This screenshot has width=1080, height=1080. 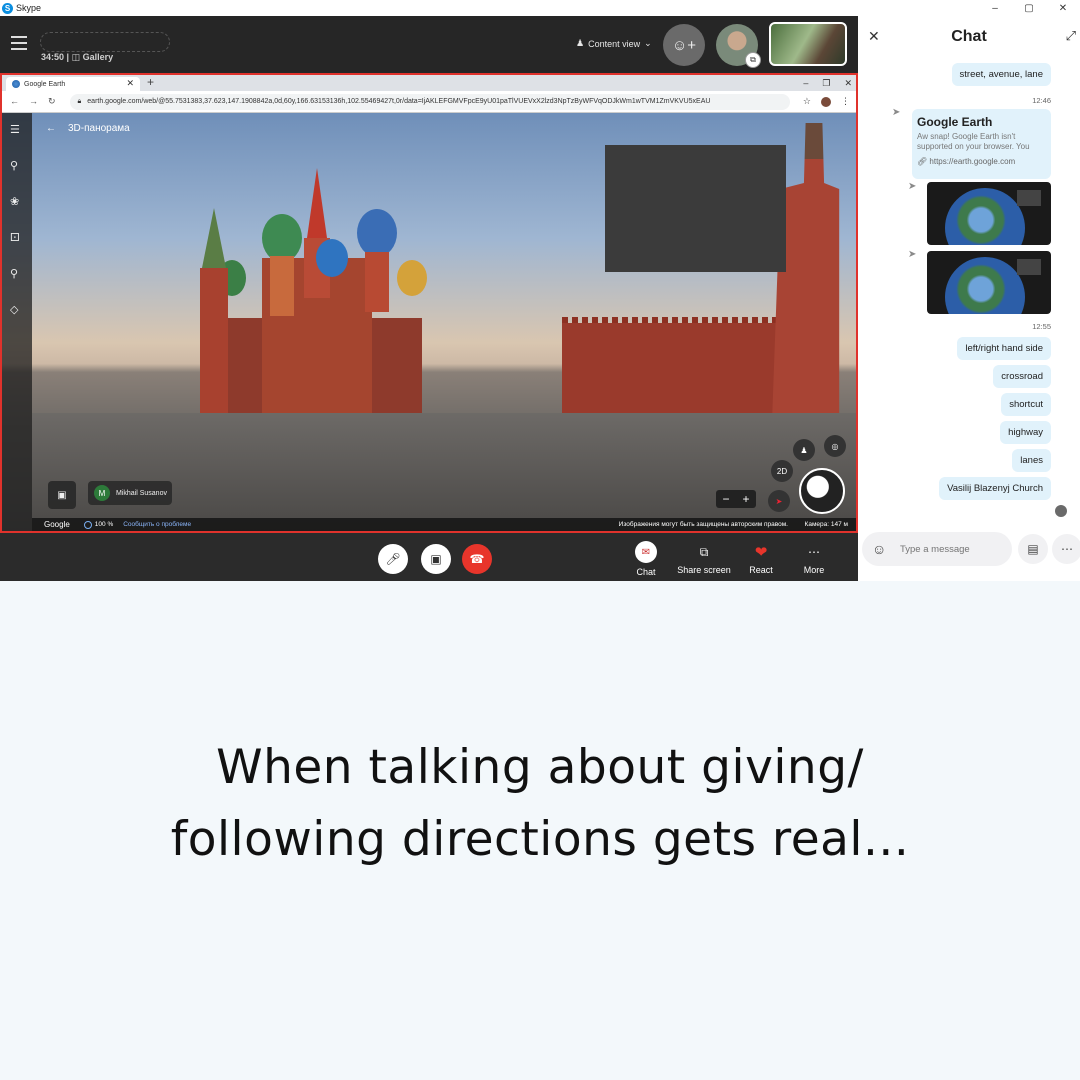 What do you see at coordinates (1071, 36) in the screenshot?
I see `expand-chat-icon: ⤢` at bounding box center [1071, 36].